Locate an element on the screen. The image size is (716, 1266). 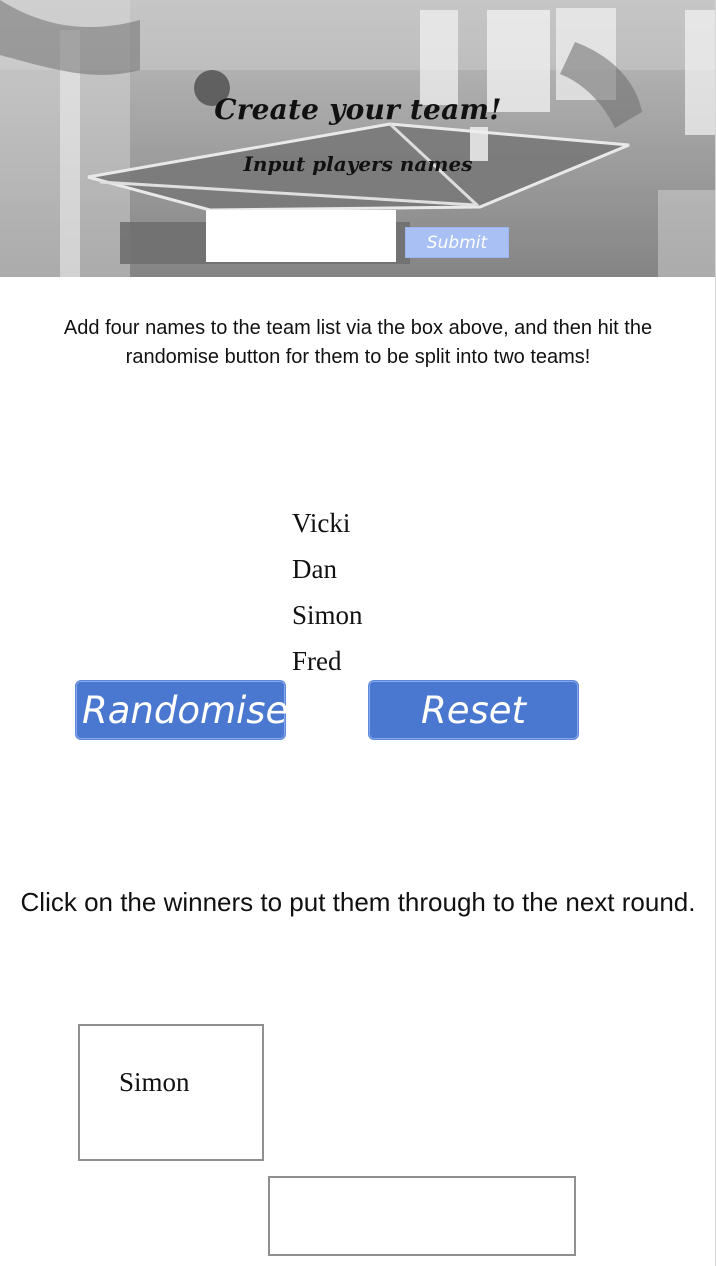
reset-button: Reset is located at coordinates (473, 710).